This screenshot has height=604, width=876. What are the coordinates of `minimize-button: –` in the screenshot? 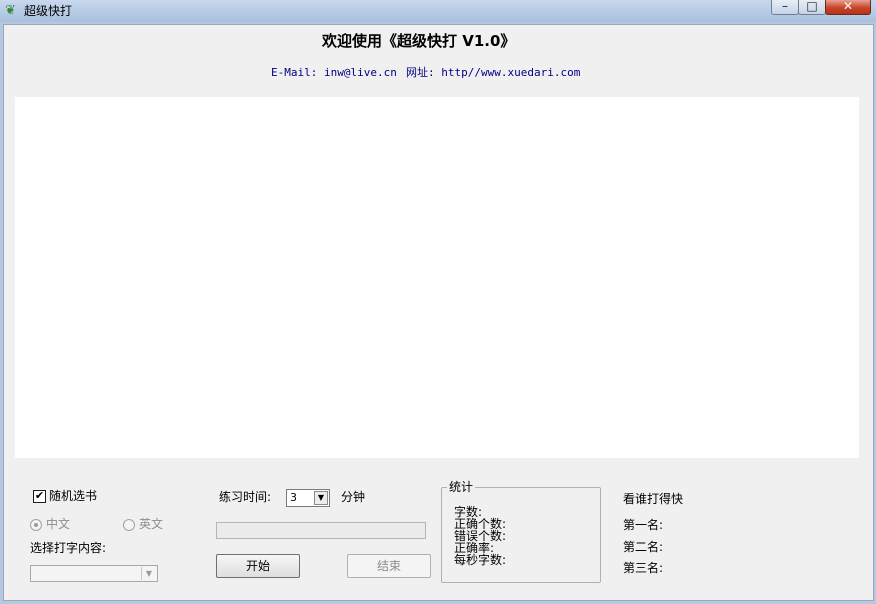 It's located at (785, 7).